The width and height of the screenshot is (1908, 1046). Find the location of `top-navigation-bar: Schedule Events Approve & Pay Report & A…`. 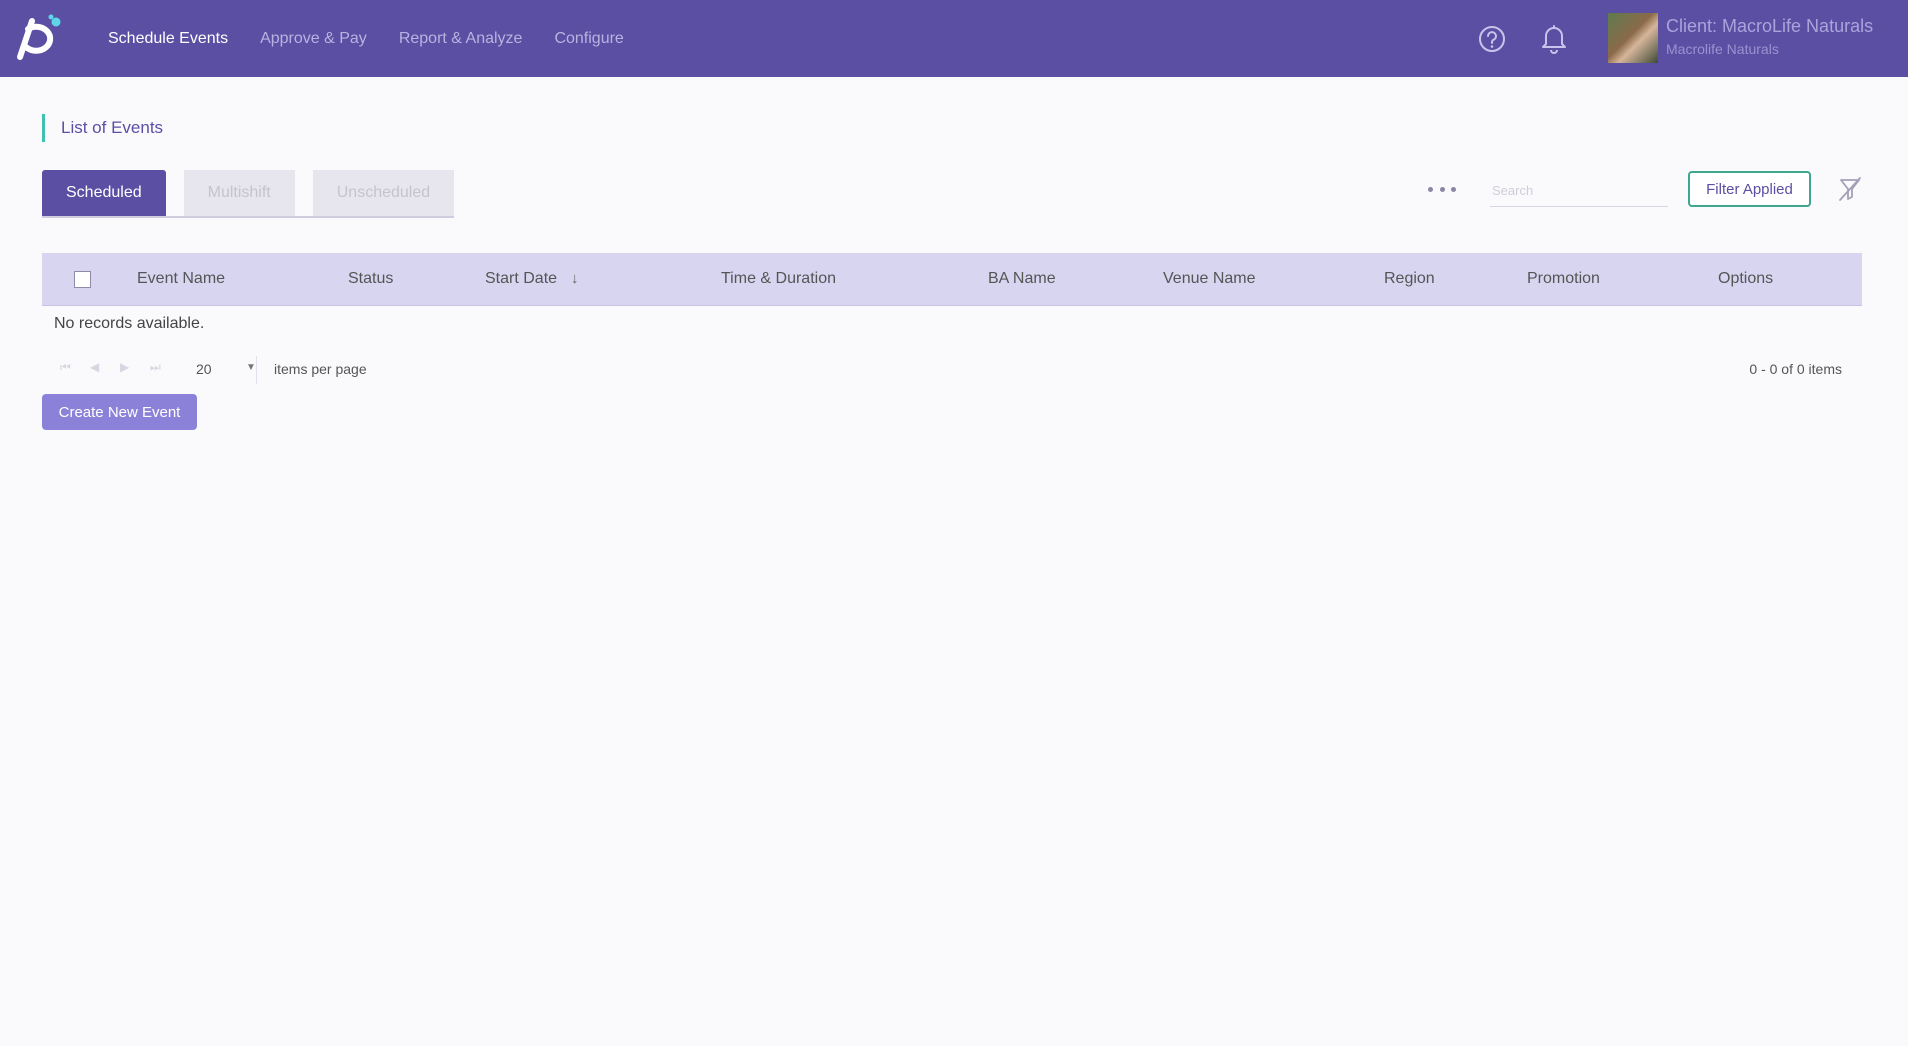

top-navigation-bar: Schedule Events Approve & Pay Report & A… is located at coordinates (954, 38).